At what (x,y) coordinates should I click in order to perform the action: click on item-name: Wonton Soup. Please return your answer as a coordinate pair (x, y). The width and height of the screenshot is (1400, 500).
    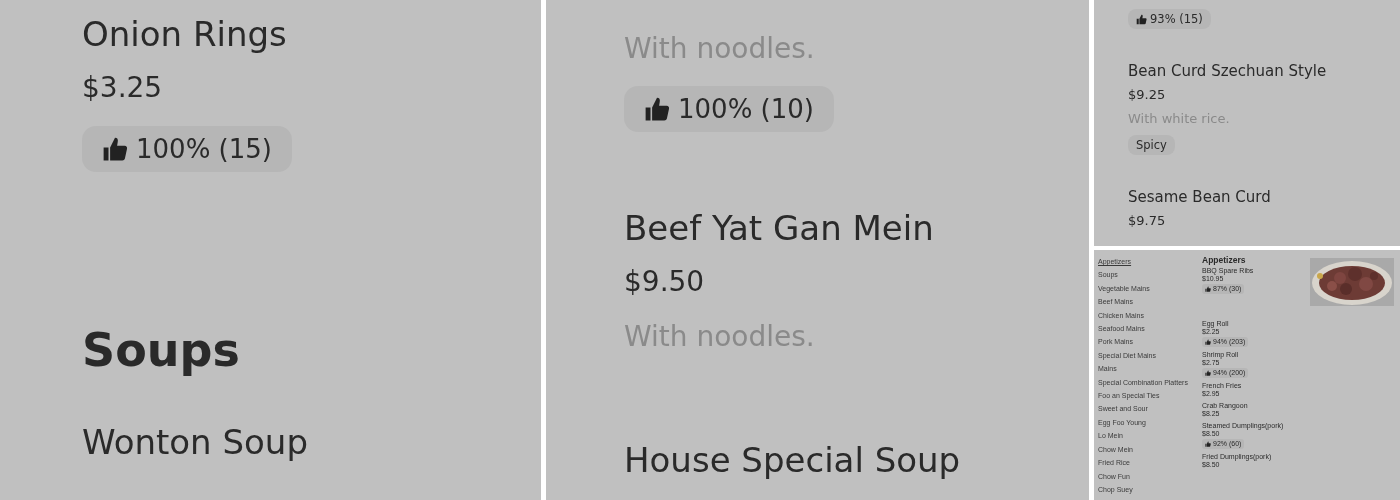
    Looking at the image, I should click on (195, 442).